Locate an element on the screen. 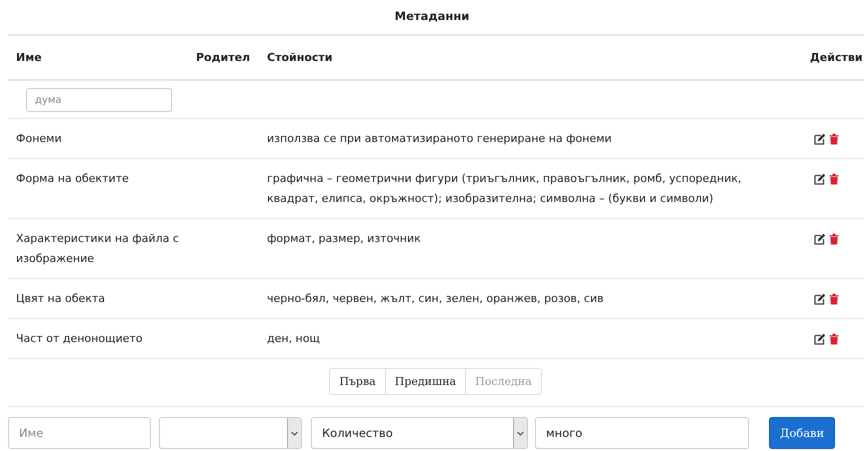 This screenshot has height=451, width=864. table-cell-text: формат, размер, източник is located at coordinates (344, 239).